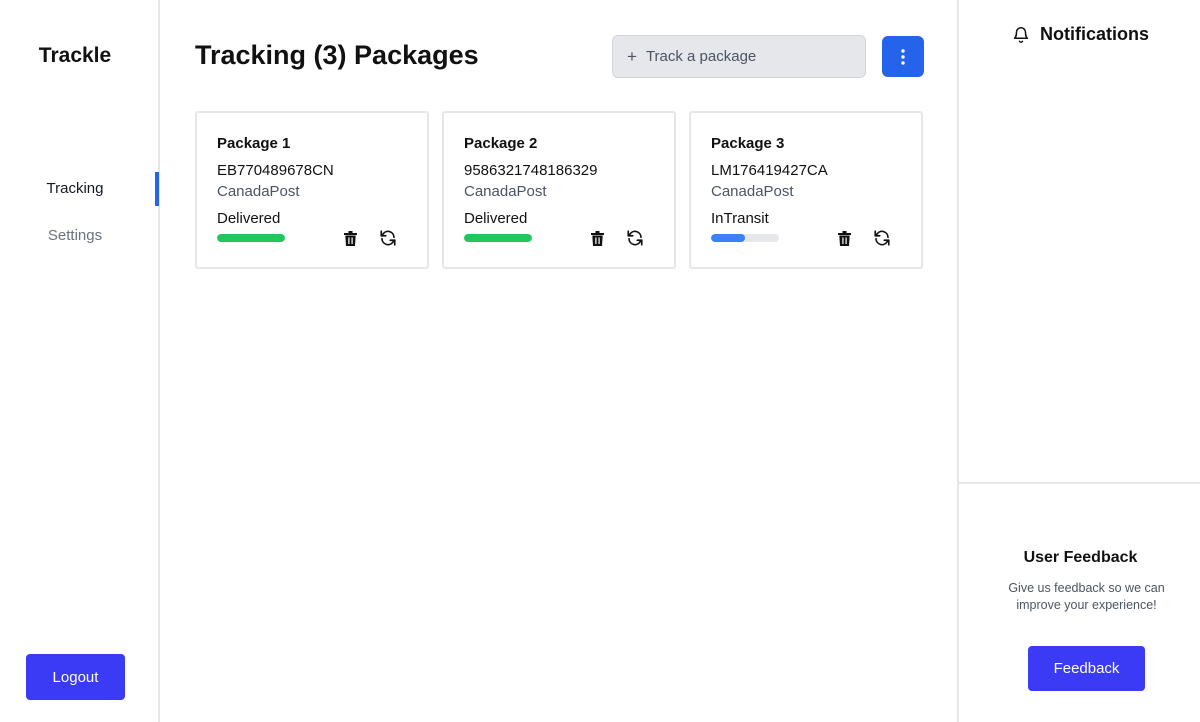 The image size is (1200, 722). What do you see at coordinates (1080, 557) in the screenshot?
I see `feedback-title: User Feedback` at bounding box center [1080, 557].